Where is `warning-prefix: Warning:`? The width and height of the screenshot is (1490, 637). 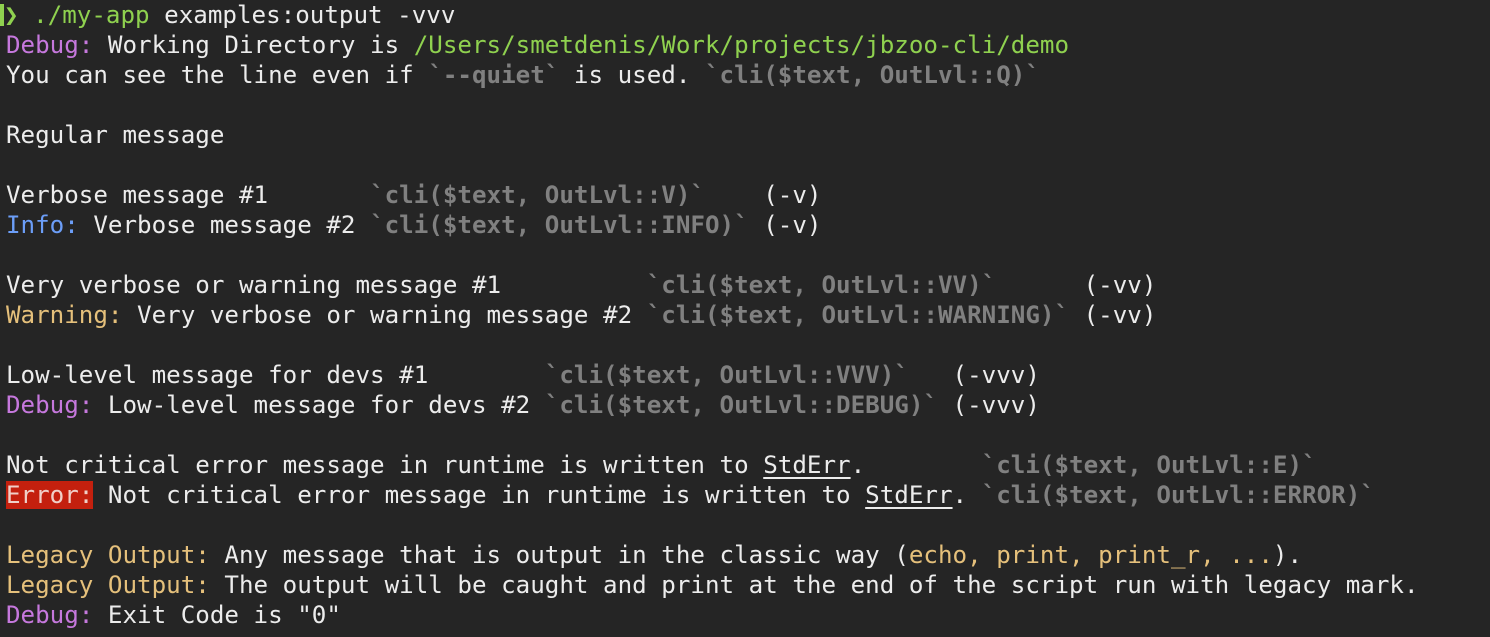 warning-prefix: Warning: is located at coordinates (64, 315).